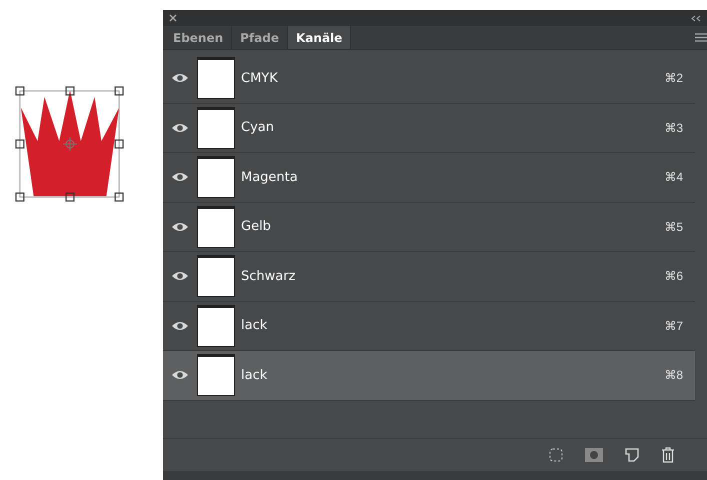 The image size is (707, 480). What do you see at coordinates (673, 375) in the screenshot?
I see `shortcut-label: ⌘8` at bounding box center [673, 375].